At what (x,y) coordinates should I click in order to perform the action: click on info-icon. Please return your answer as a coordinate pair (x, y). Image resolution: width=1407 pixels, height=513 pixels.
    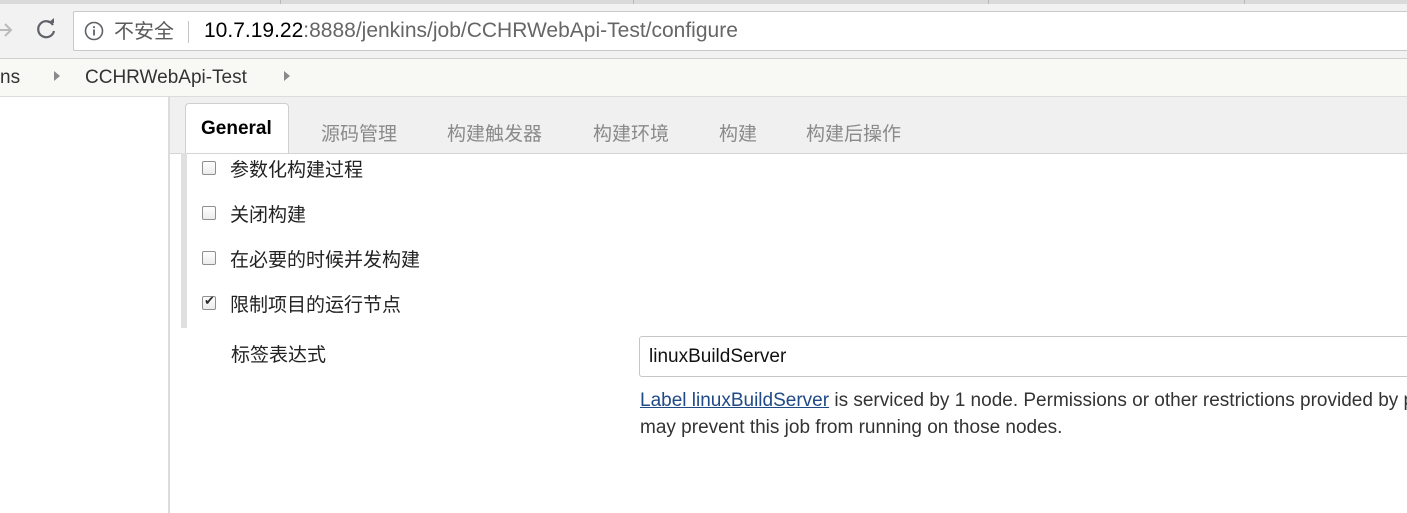
    Looking at the image, I should click on (94, 31).